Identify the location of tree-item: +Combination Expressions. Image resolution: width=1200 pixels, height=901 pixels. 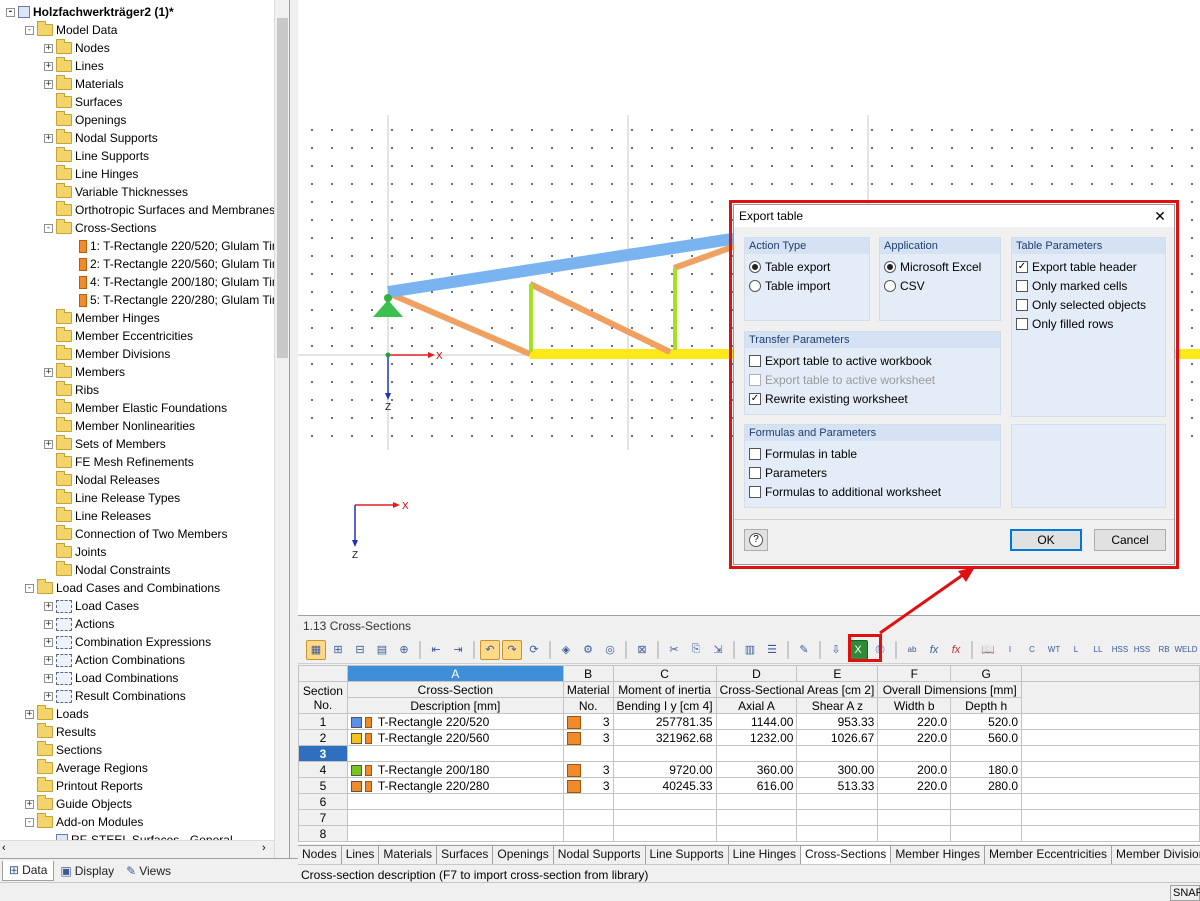
(127, 642).